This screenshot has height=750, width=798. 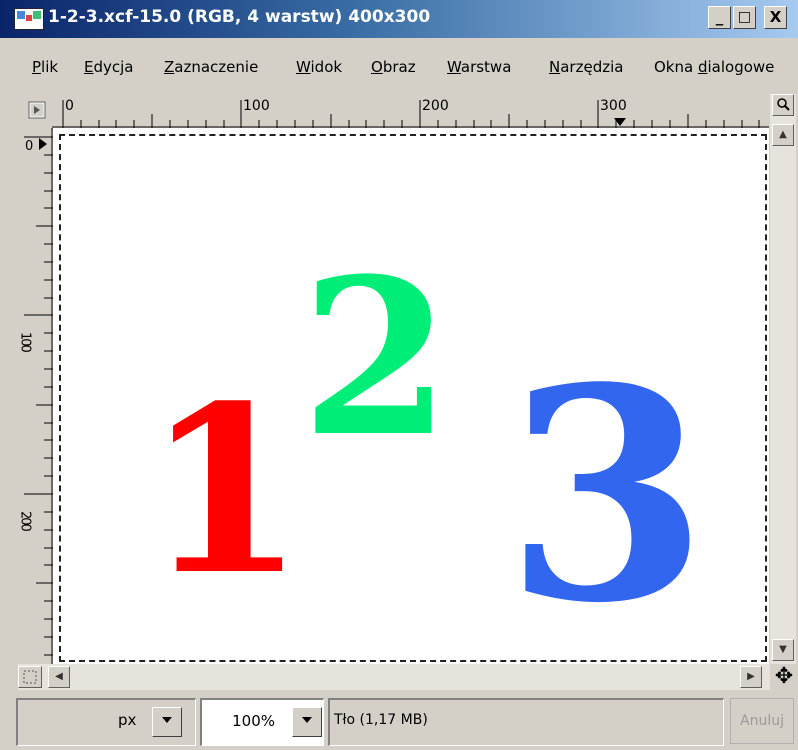 I want to click on v-pointer-marker, so click(x=43, y=144).